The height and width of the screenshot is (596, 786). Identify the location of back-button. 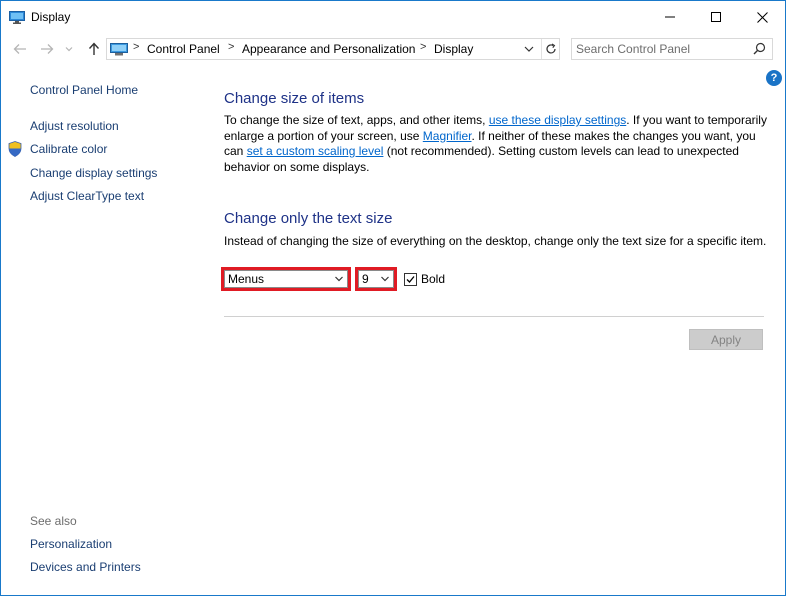
(20, 49).